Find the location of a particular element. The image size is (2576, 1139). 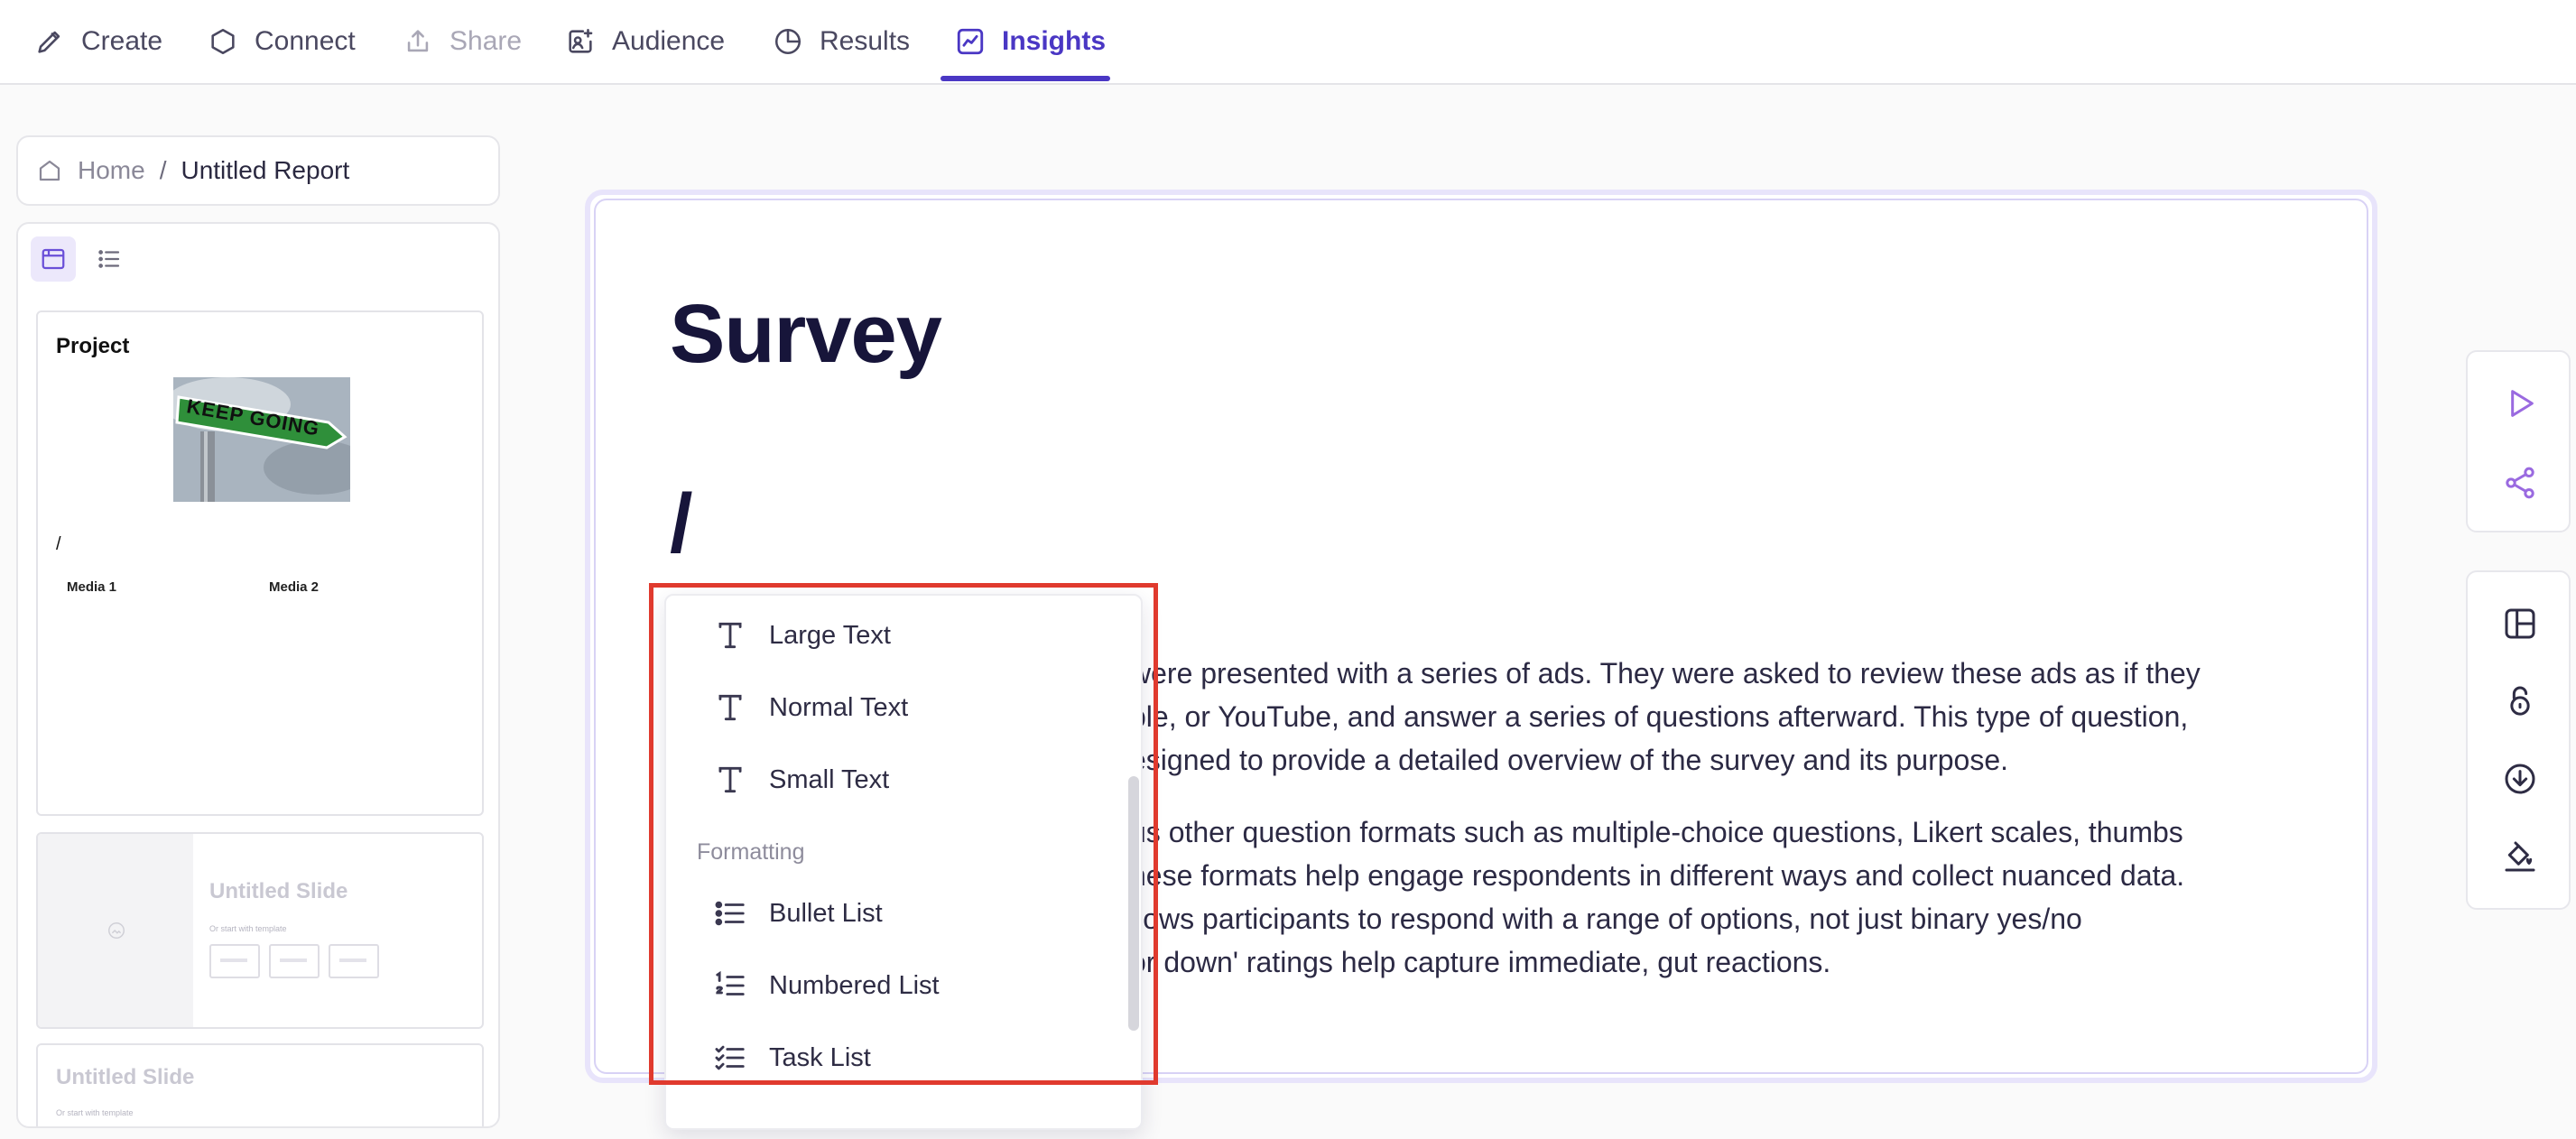

layout-icon is located at coordinates (2520, 623).